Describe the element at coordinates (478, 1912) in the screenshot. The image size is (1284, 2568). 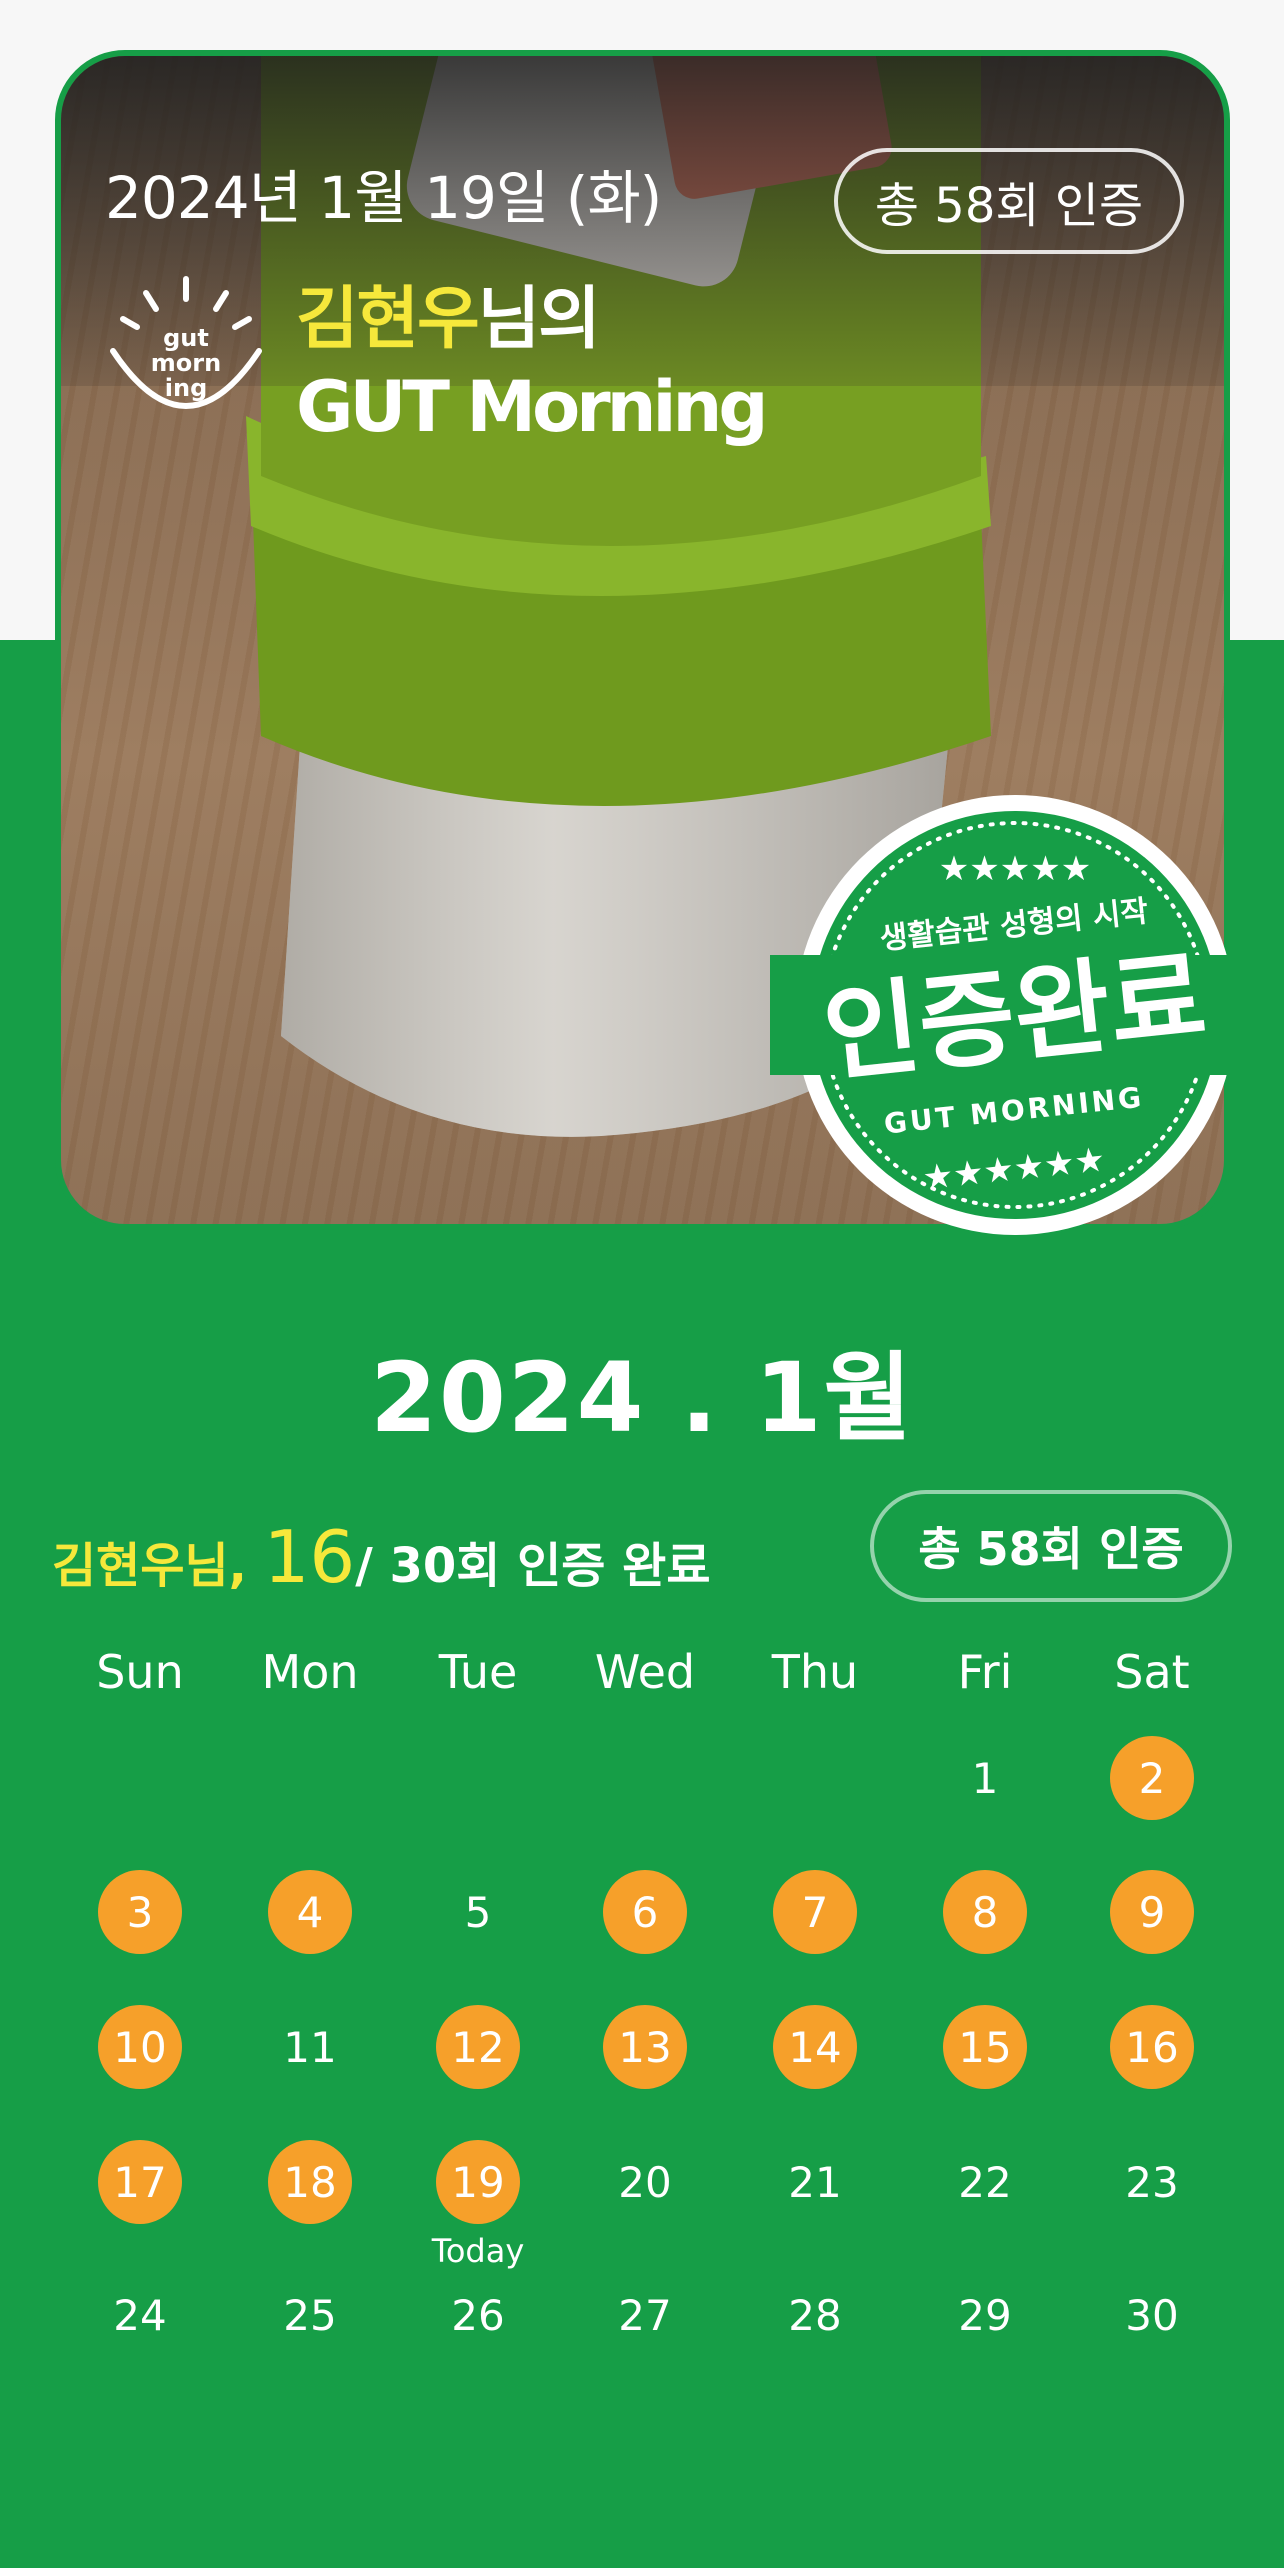
I see `calendar-day-5: 5` at that location.